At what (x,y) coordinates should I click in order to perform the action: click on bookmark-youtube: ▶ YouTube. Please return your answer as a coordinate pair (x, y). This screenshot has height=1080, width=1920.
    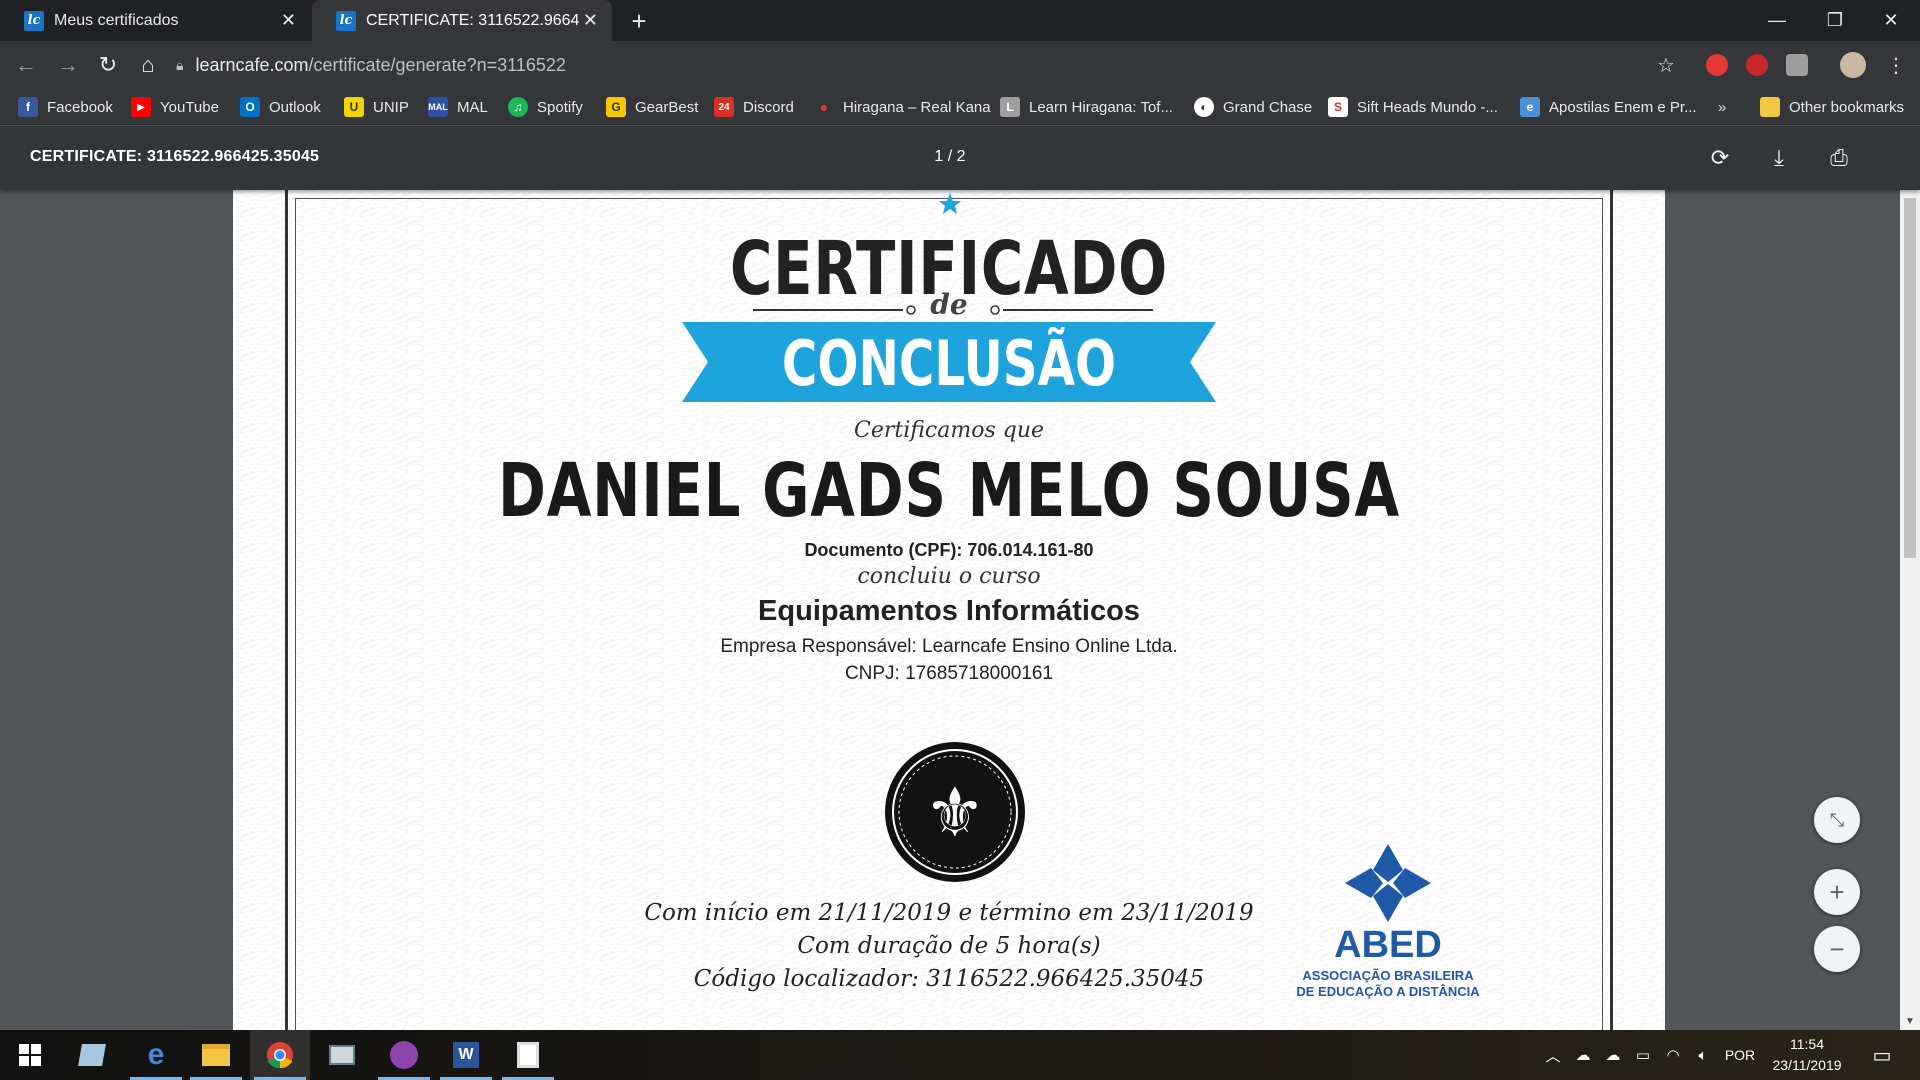
    Looking at the image, I should click on (175, 107).